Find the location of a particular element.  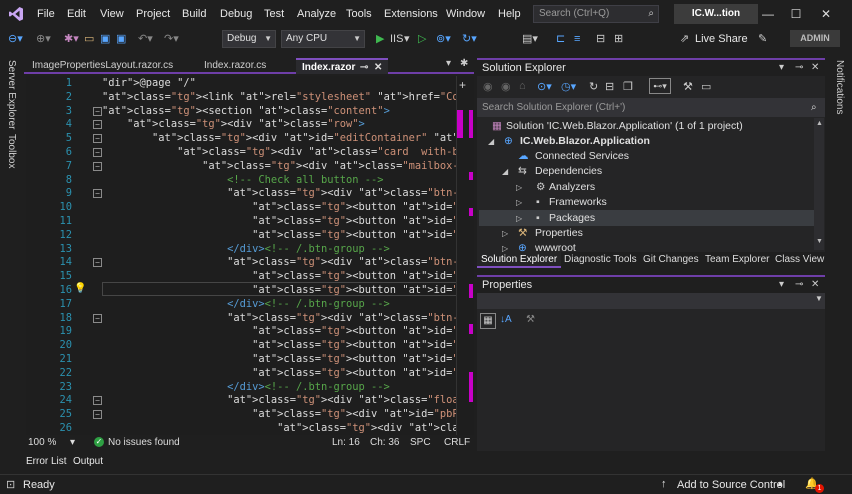

run-target-label: IIS is located at coordinates (396, 39).